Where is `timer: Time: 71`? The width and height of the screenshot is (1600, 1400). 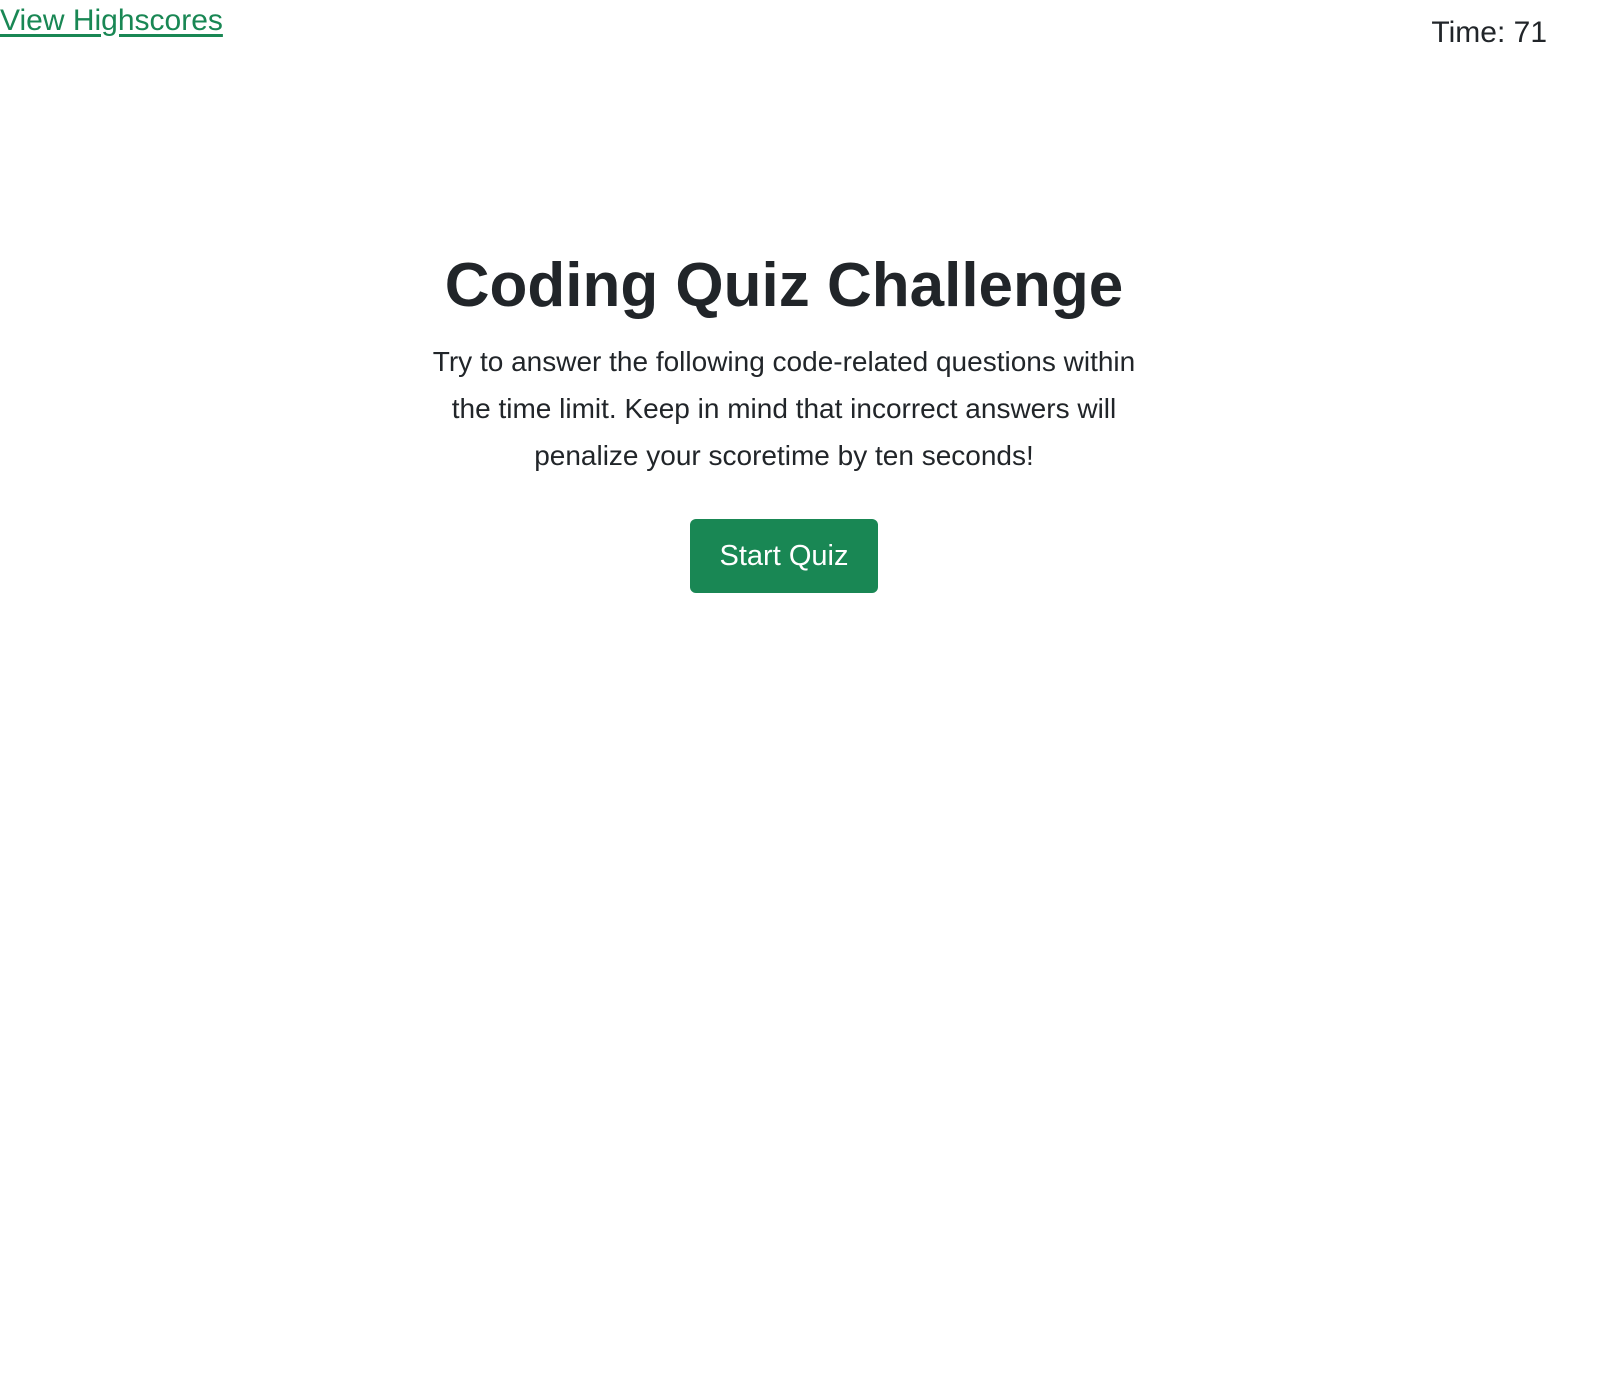
timer: Time: 71 is located at coordinates (1489, 32).